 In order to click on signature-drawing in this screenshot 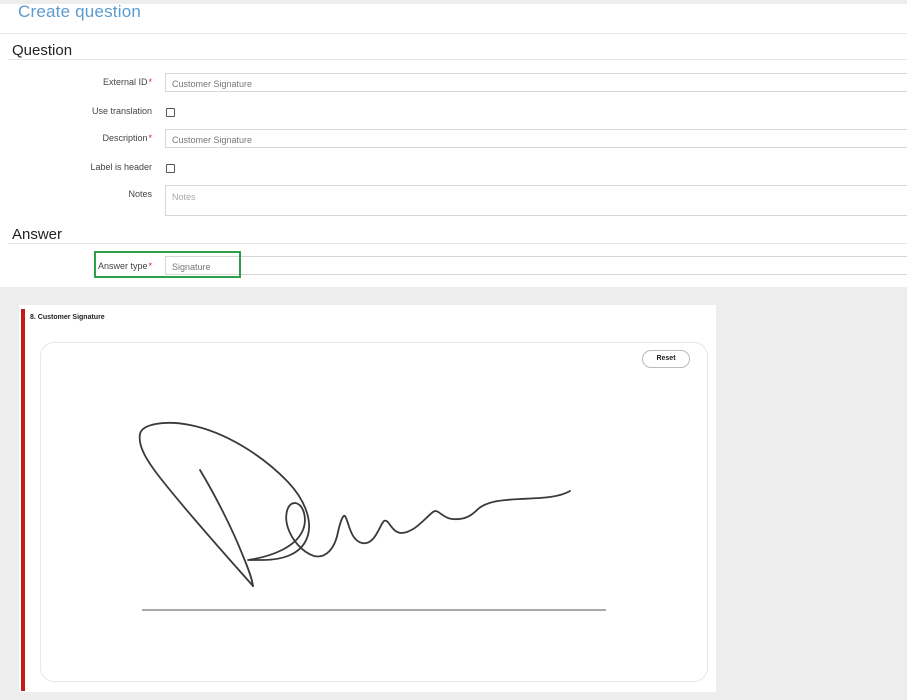, I will do `click(372, 516)`.